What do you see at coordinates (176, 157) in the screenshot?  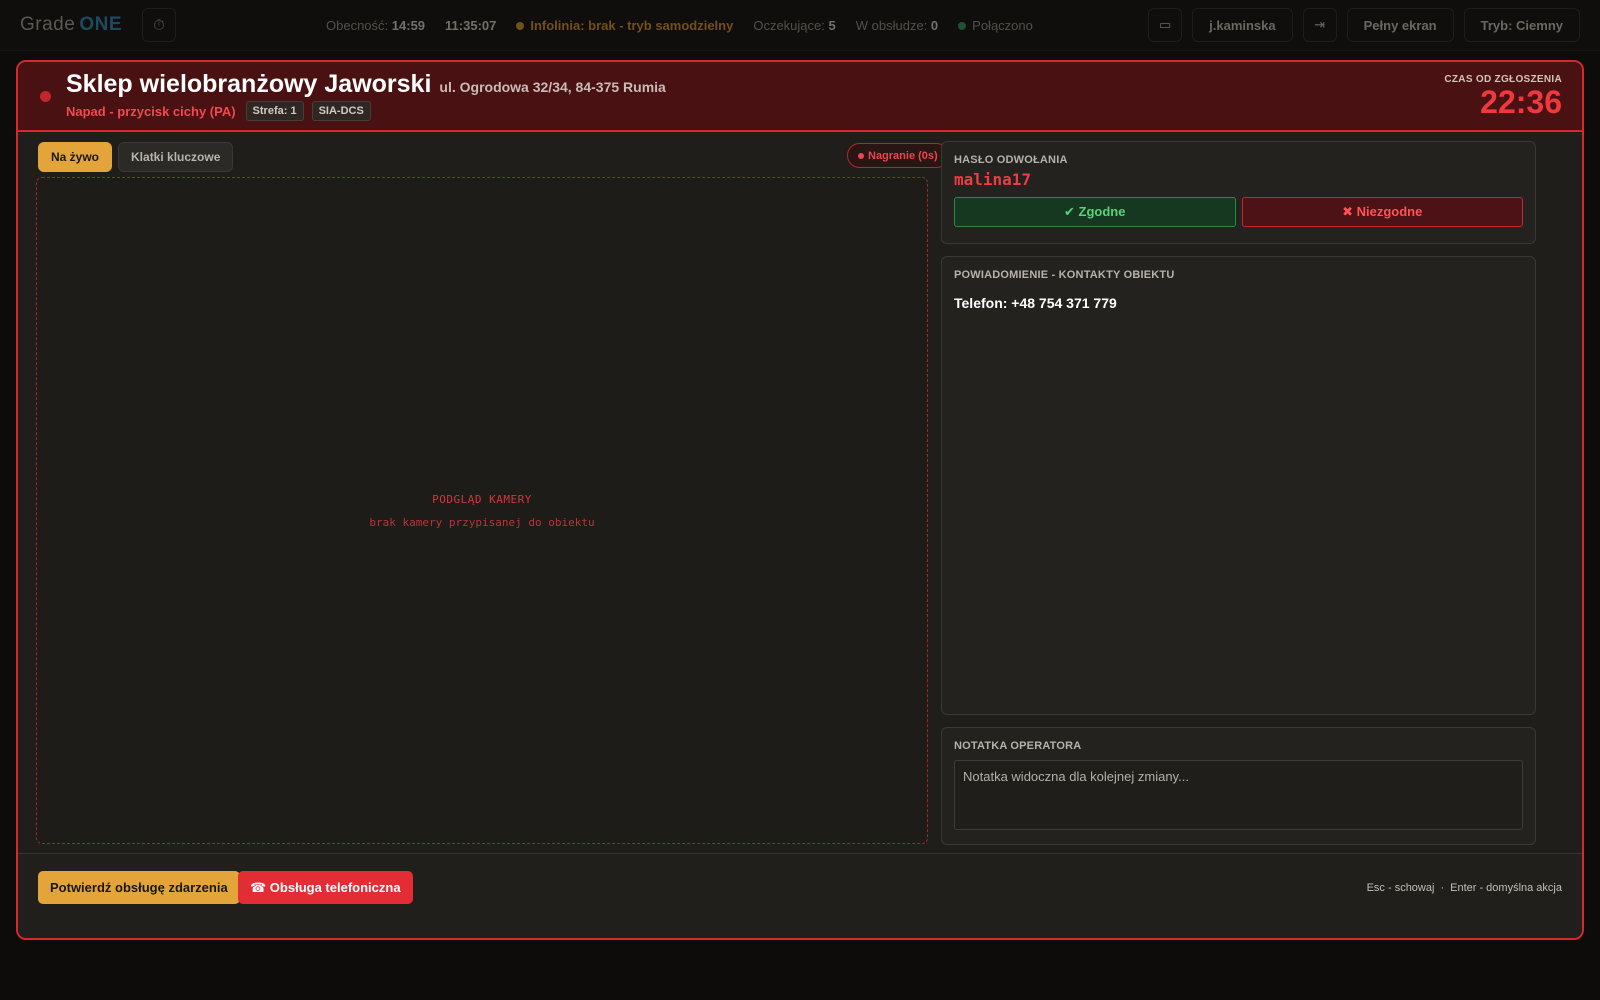 I see `tab-keyframes: Klatki kluczowe` at bounding box center [176, 157].